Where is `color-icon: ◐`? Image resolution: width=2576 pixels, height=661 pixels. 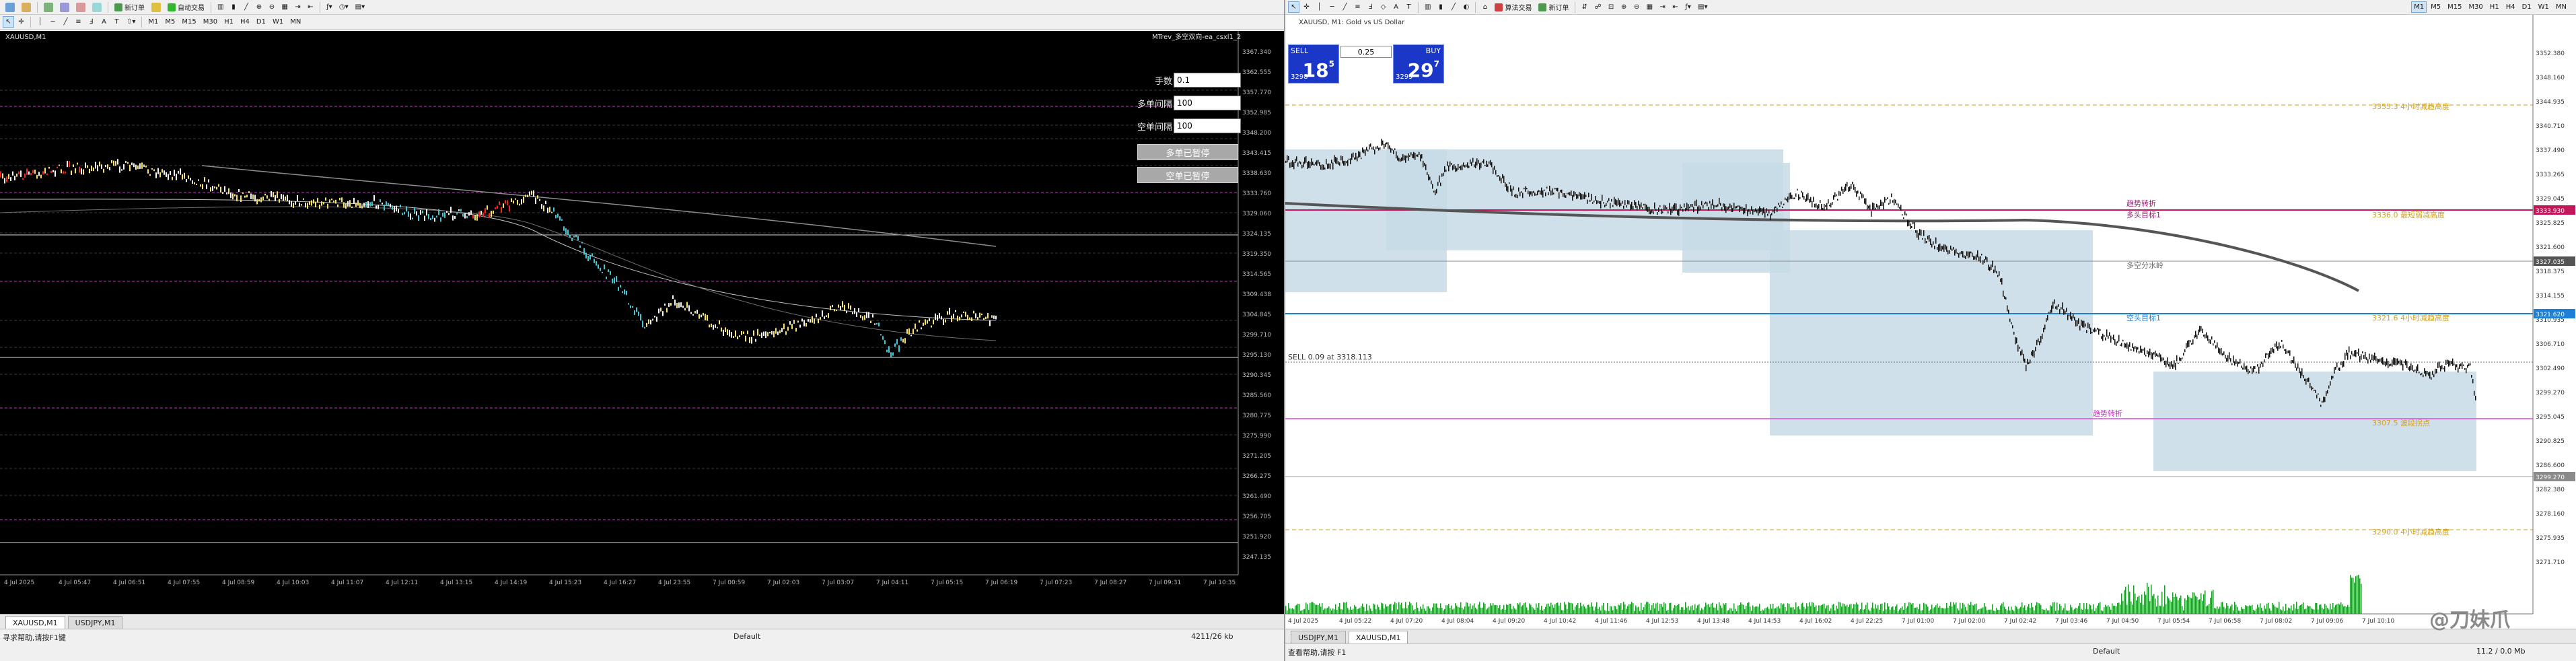 color-icon: ◐ is located at coordinates (1466, 7).